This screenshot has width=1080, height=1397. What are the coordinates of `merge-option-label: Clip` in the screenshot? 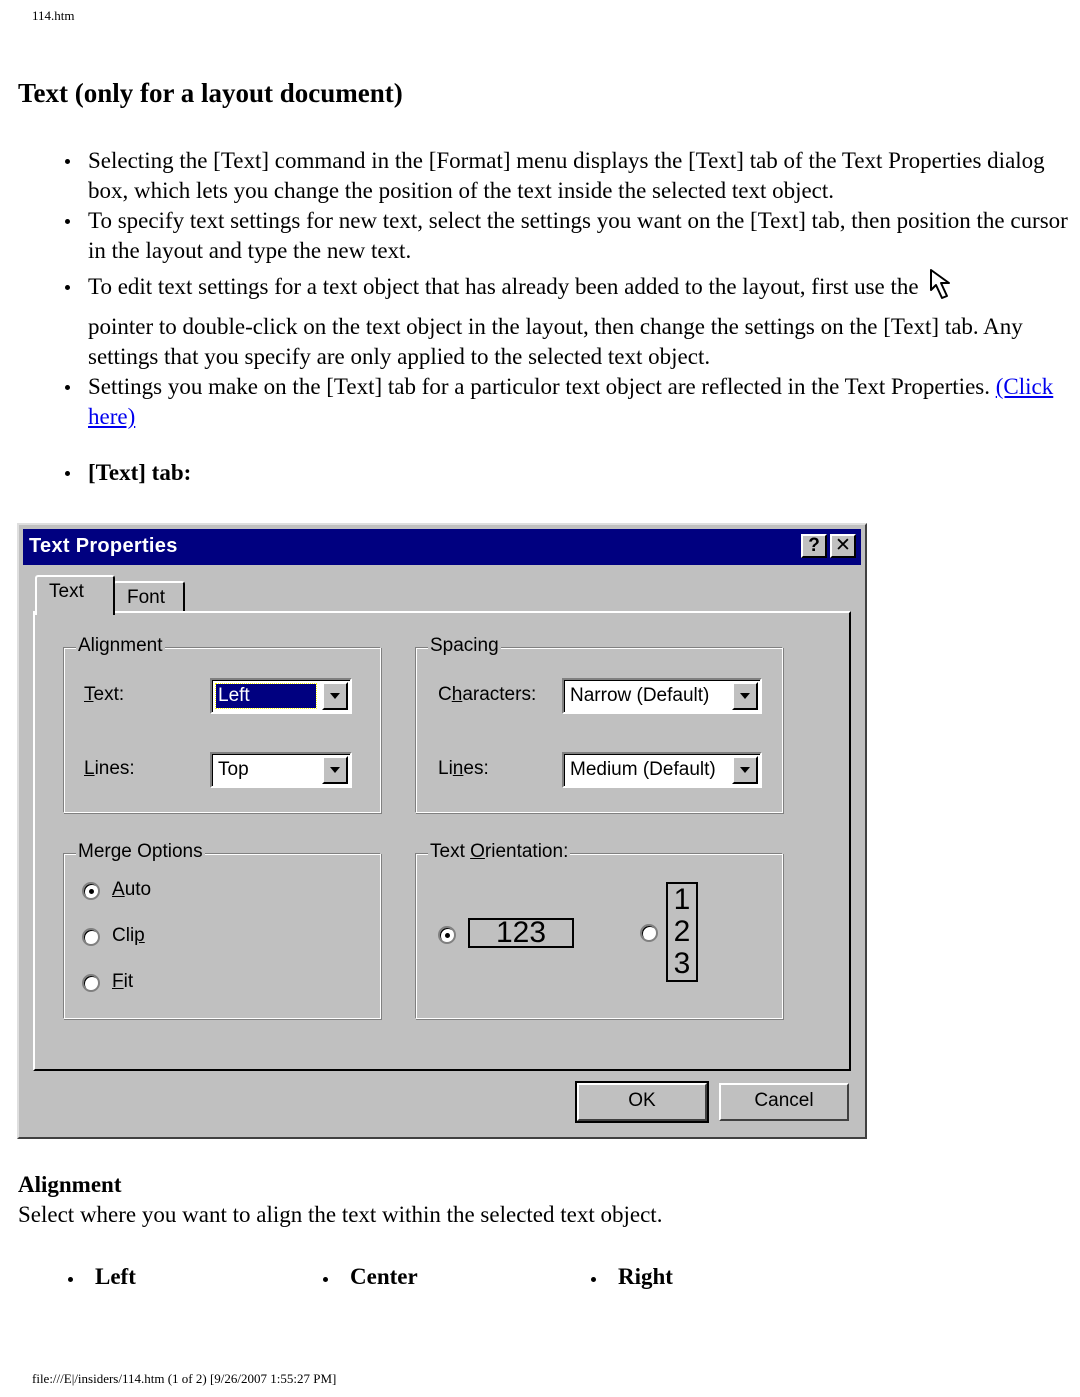 It's located at (128, 936).